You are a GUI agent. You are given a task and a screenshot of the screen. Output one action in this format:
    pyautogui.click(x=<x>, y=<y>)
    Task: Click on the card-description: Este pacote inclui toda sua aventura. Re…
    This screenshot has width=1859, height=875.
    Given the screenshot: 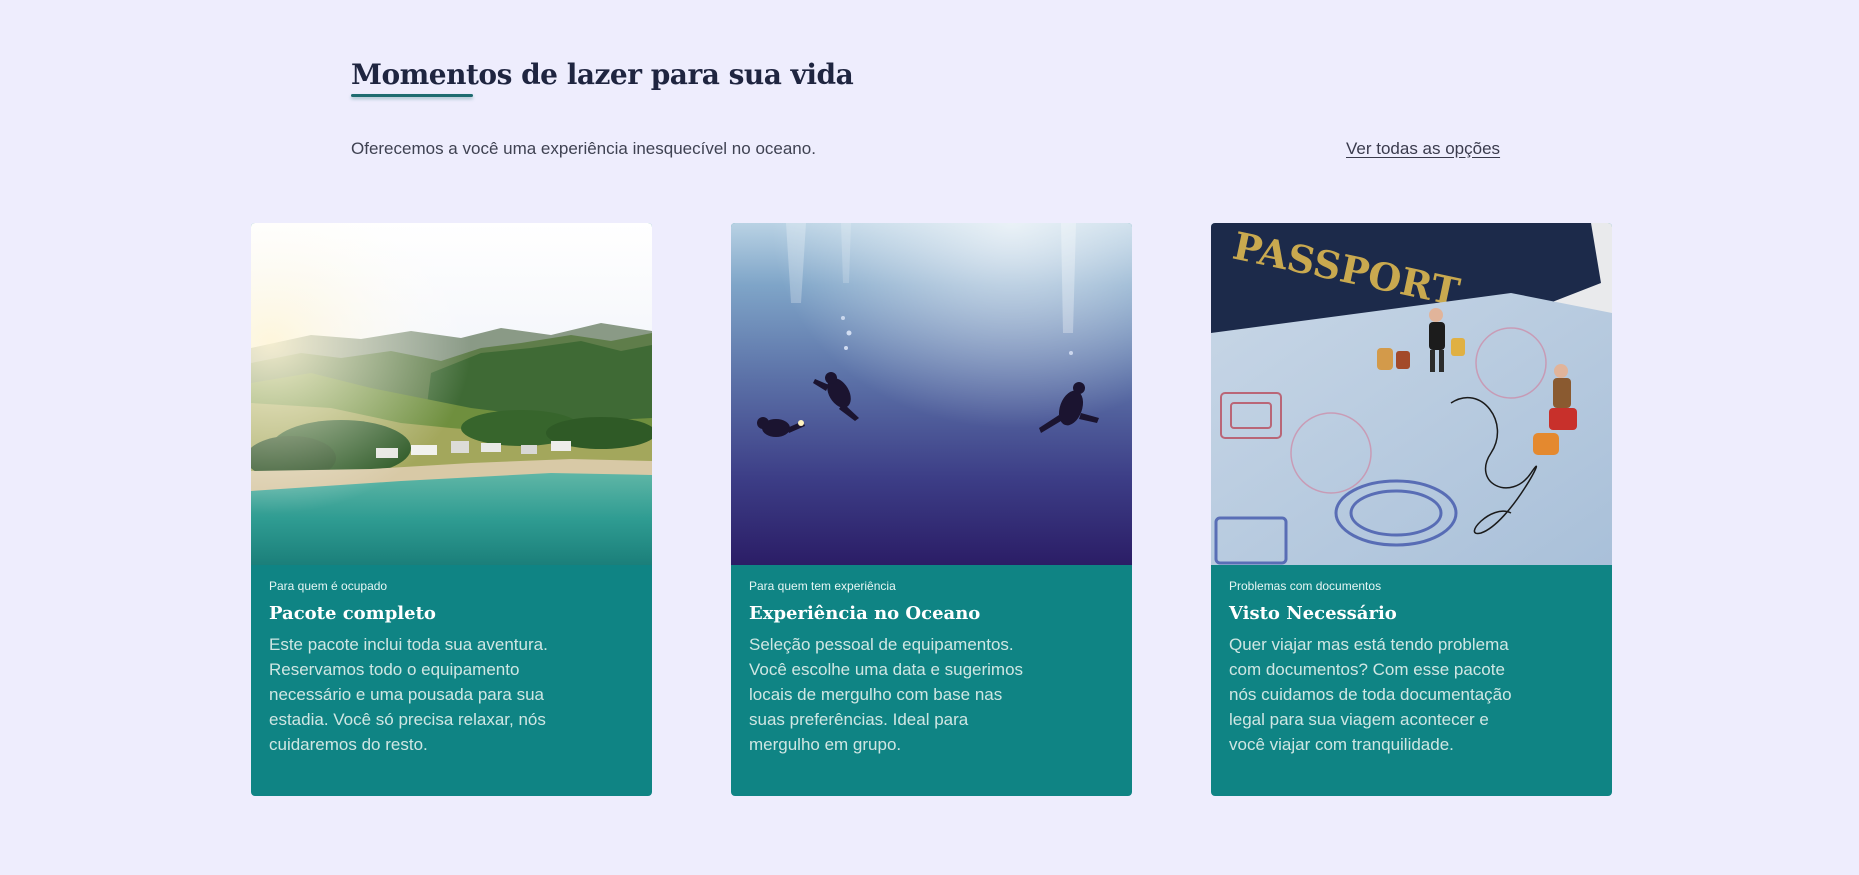 What is the action you would take?
    pyautogui.click(x=408, y=694)
    